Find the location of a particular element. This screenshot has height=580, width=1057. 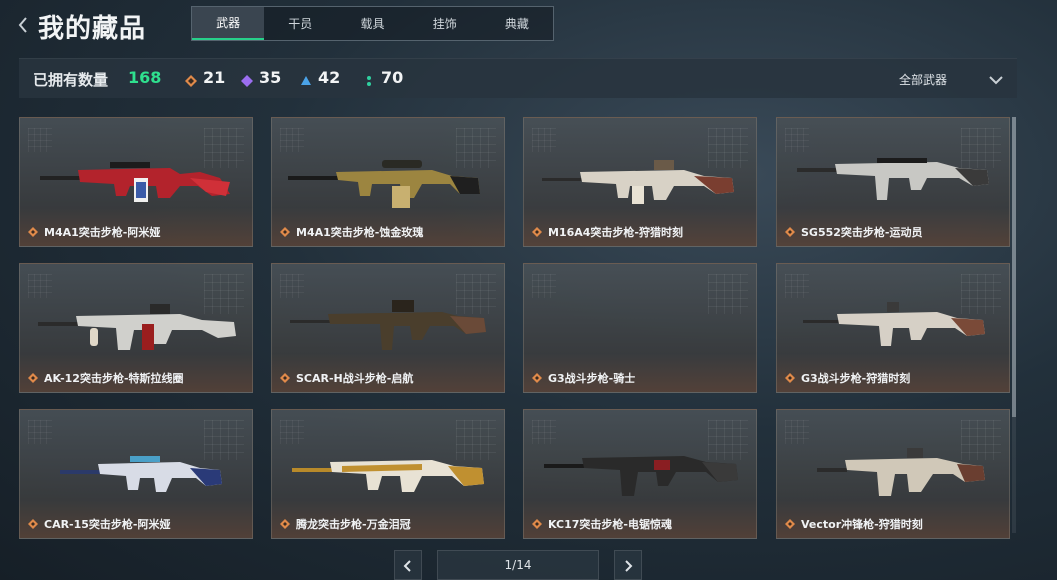

weapon-label: G3战斗步枪-狩猎时刻 is located at coordinates (847, 378).